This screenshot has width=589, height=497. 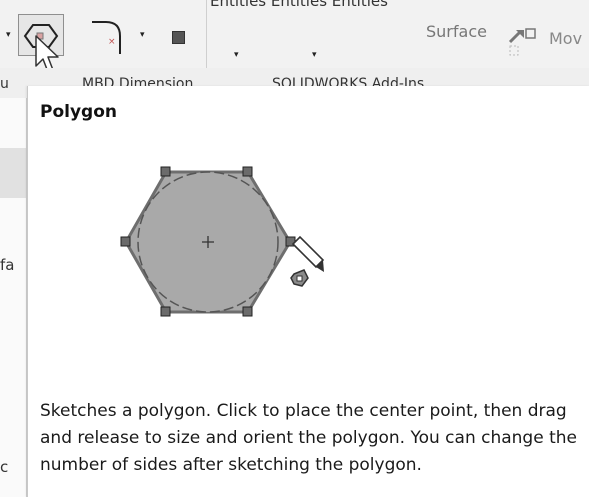 I want to click on tooltip-title: Polygon, so click(x=78, y=112).